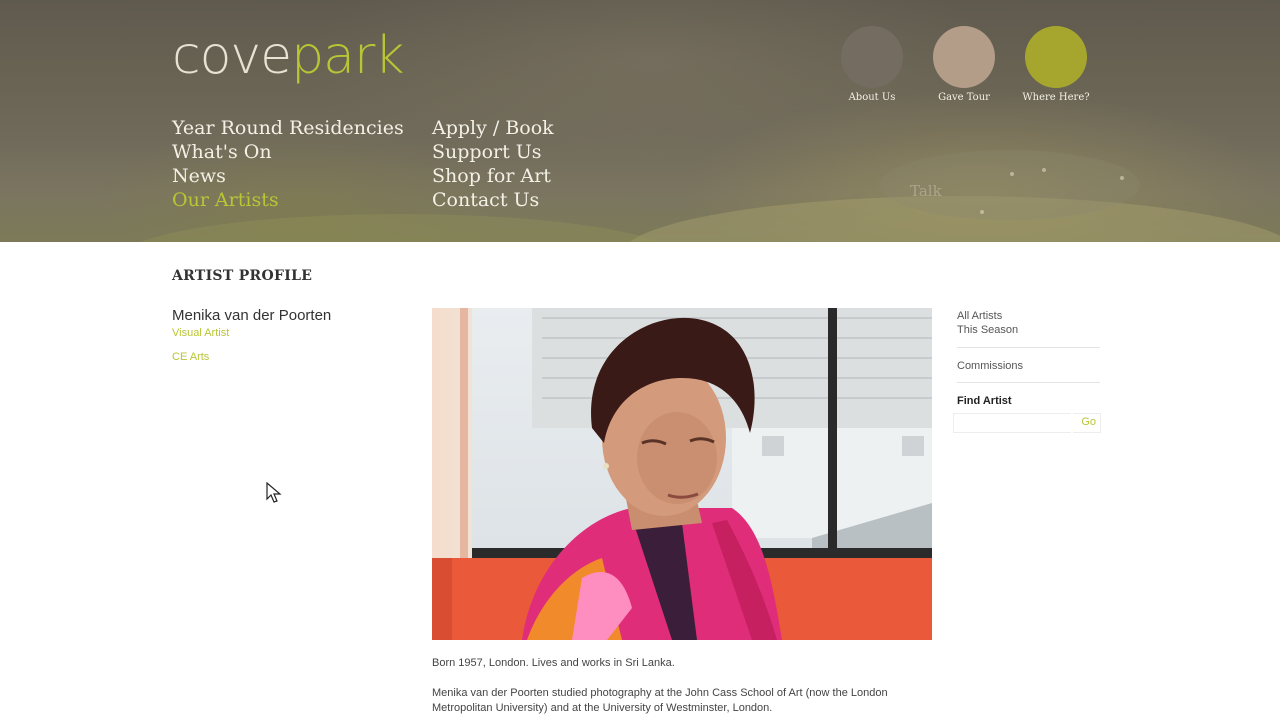  What do you see at coordinates (288, 152) in the screenshot?
I see `nav-whats-on: What's On` at bounding box center [288, 152].